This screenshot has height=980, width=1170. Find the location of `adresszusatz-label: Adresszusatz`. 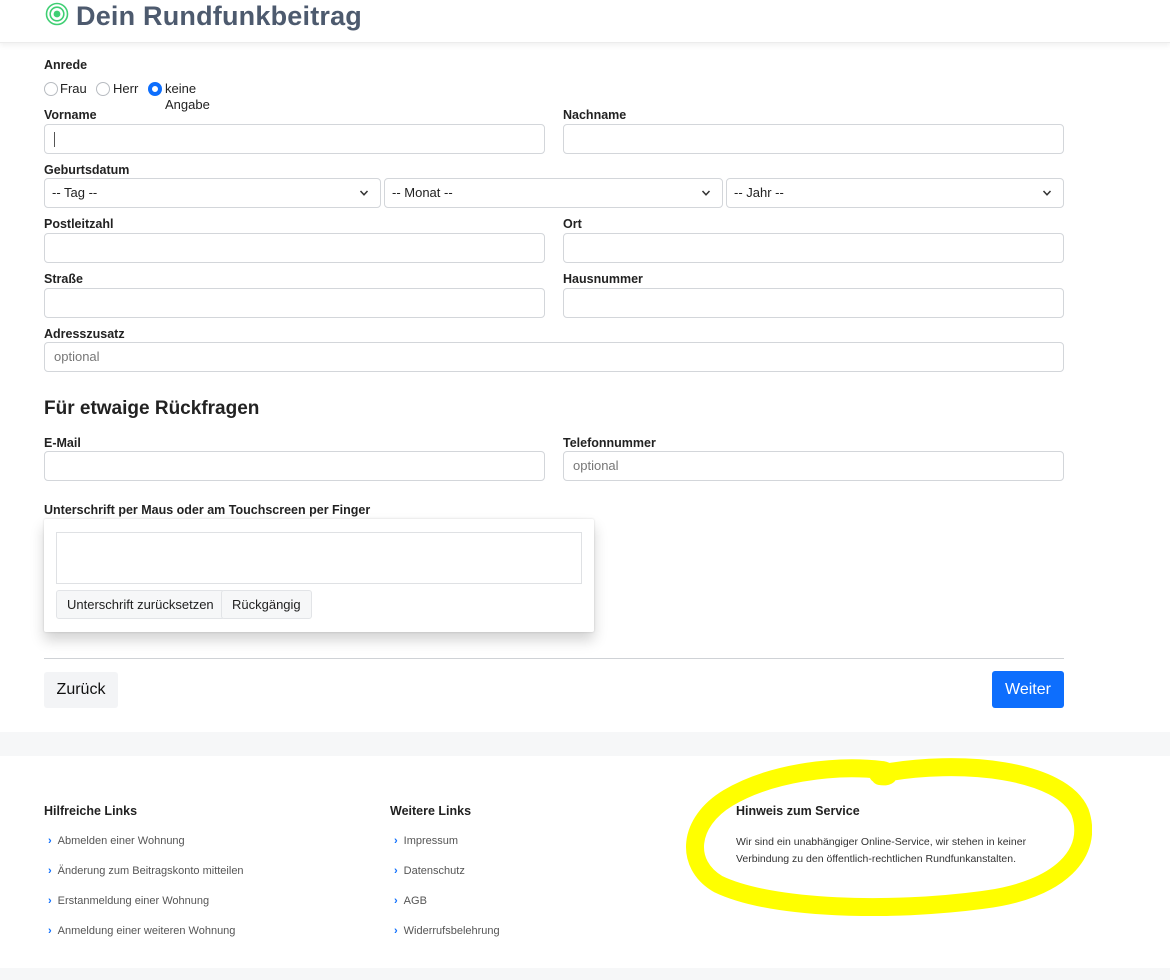

adresszusatz-label: Adresszusatz is located at coordinates (84, 334).